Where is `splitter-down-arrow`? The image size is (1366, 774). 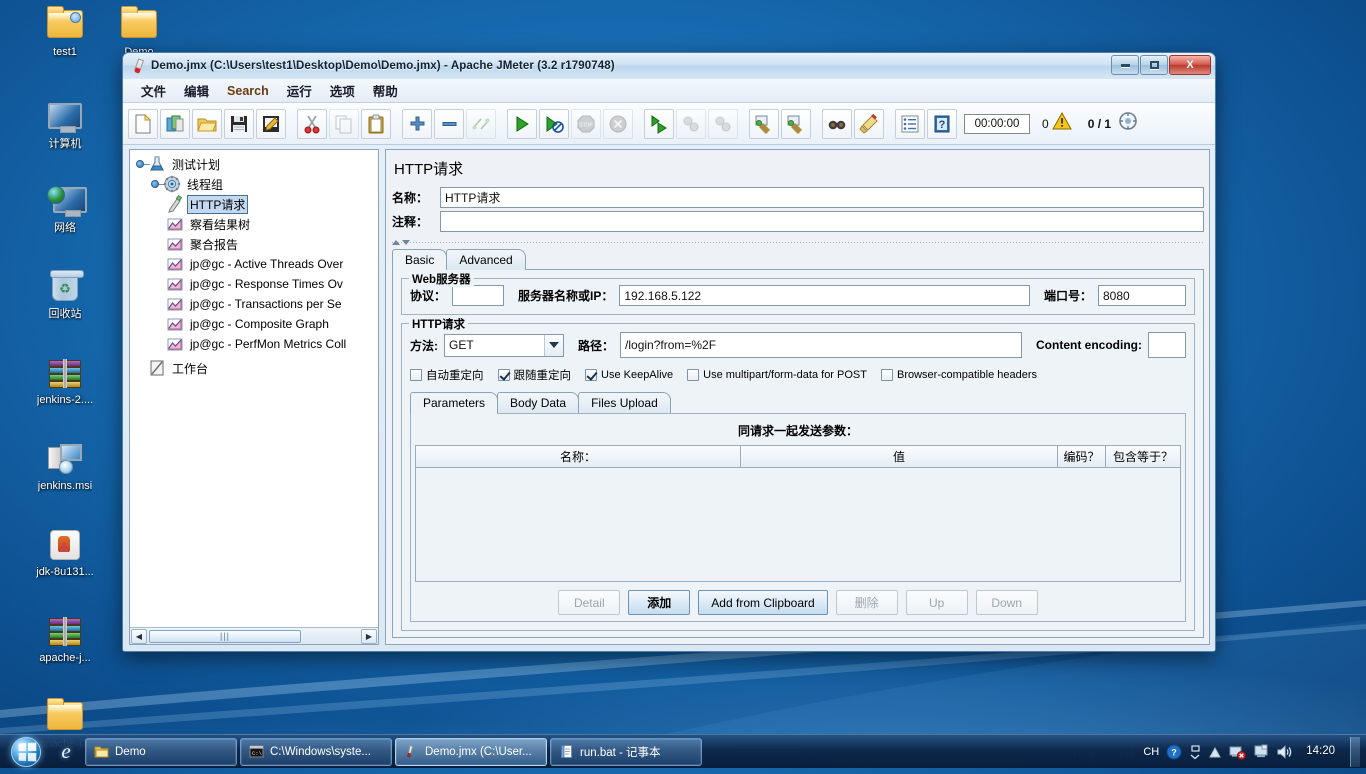
splitter-down-arrow is located at coordinates (406, 242).